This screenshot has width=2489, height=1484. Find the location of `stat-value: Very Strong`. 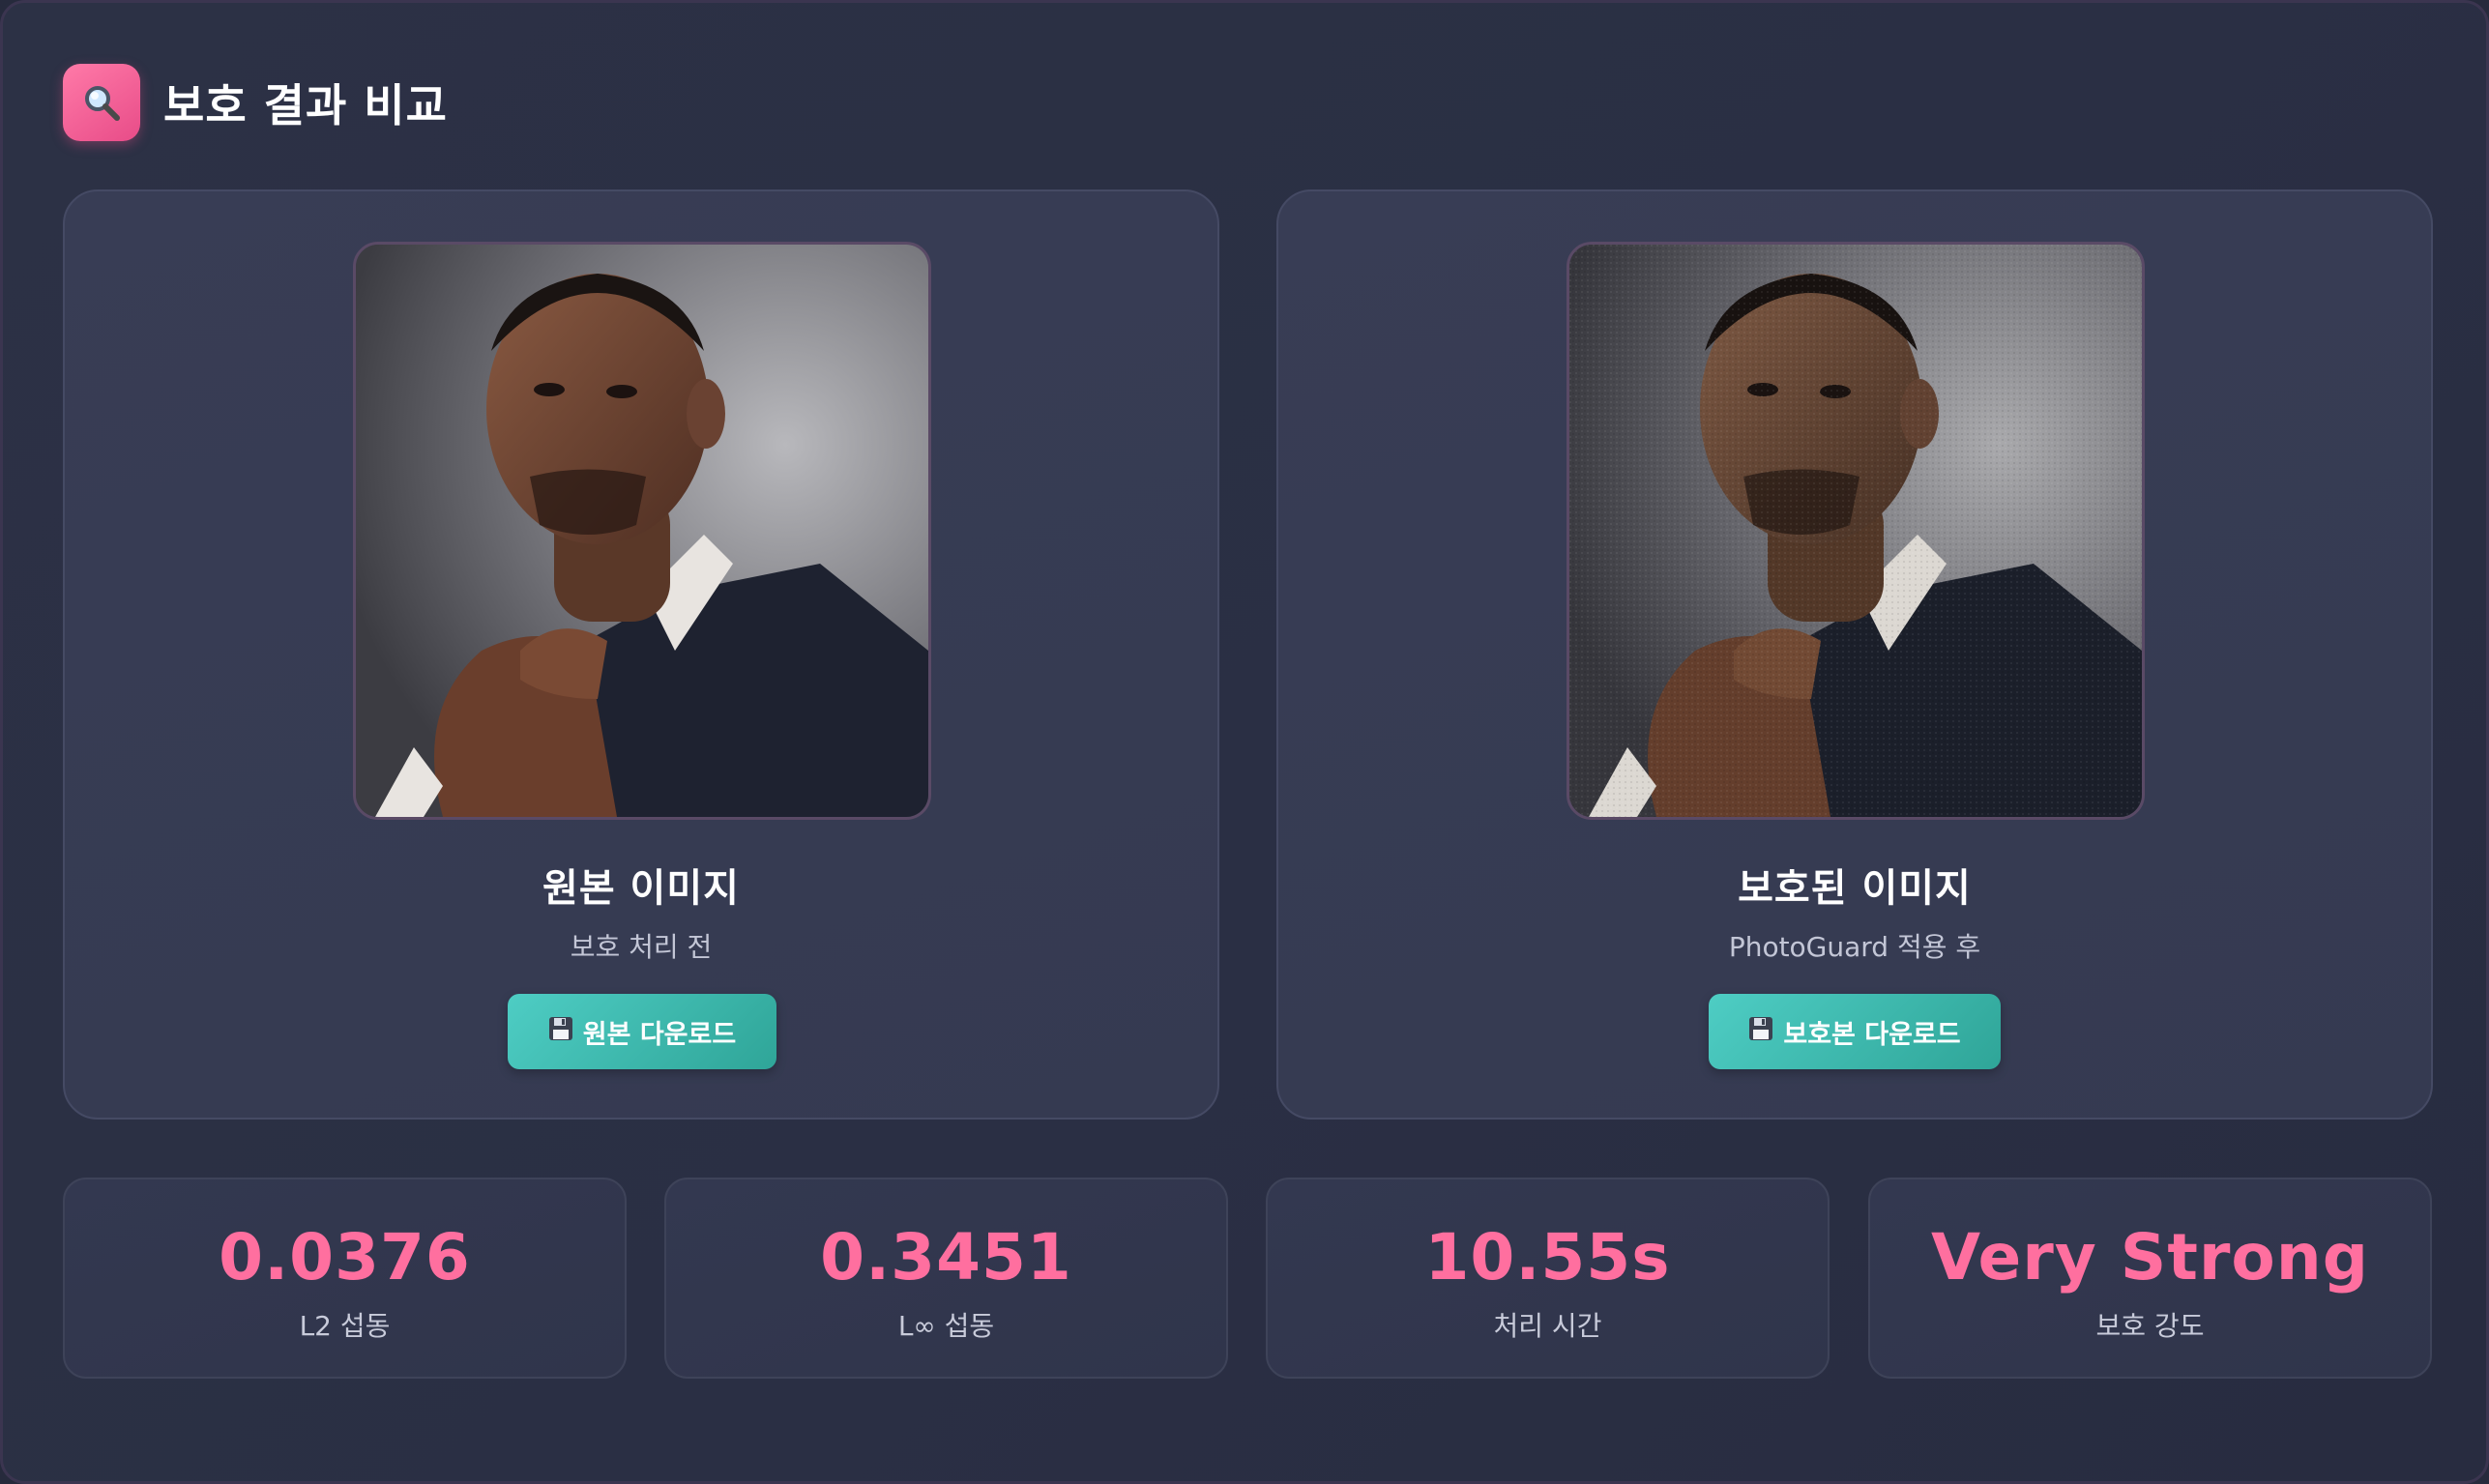

stat-value: Very Strong is located at coordinates (2150, 1258).